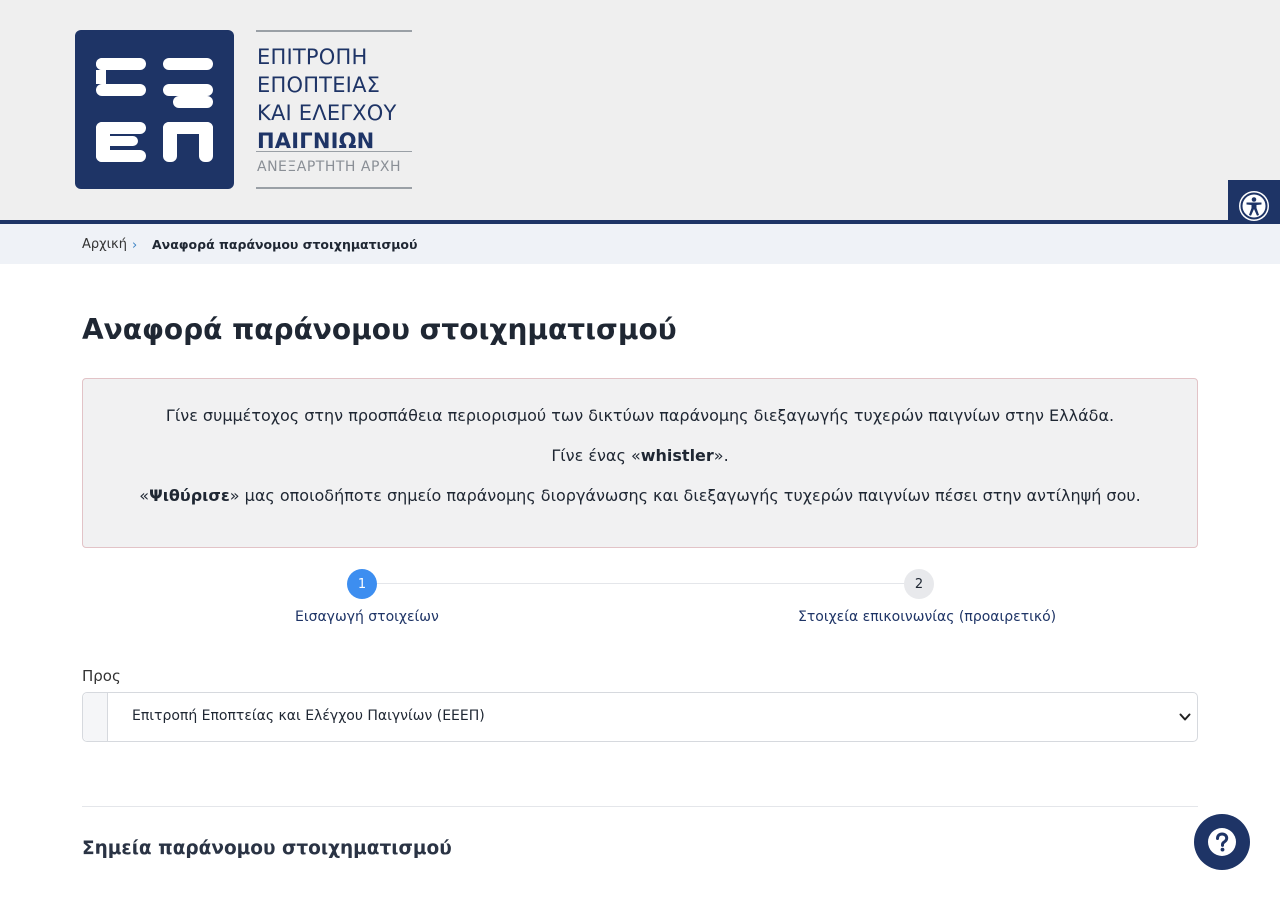 The width and height of the screenshot is (1280, 900). I want to click on select-prefix-addon, so click(95, 717).